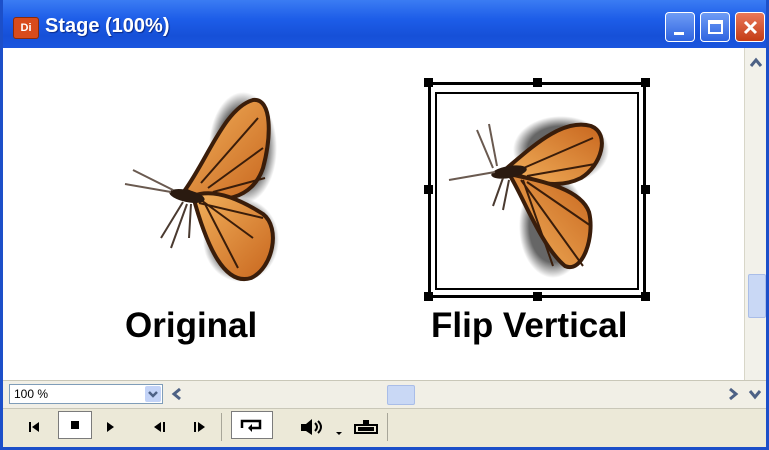 The image size is (769, 450). What do you see at coordinates (384, 24) in the screenshot?
I see `title-bar: Di Stage (100%)` at bounding box center [384, 24].